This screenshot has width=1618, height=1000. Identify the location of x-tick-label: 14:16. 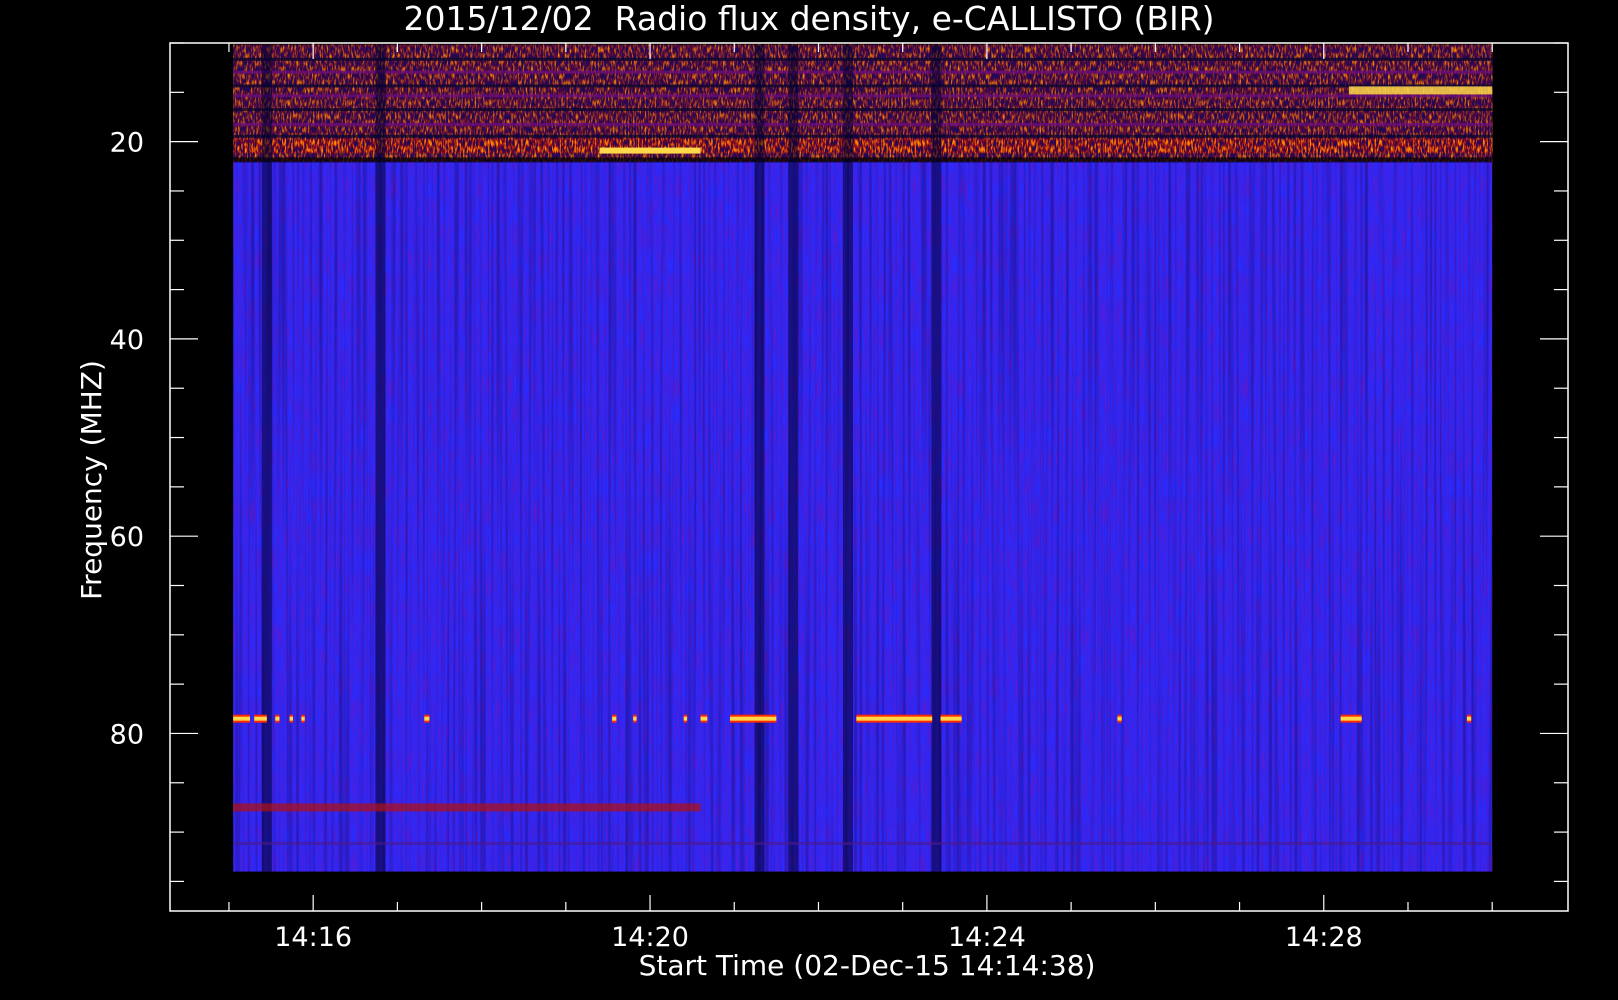
(313, 937).